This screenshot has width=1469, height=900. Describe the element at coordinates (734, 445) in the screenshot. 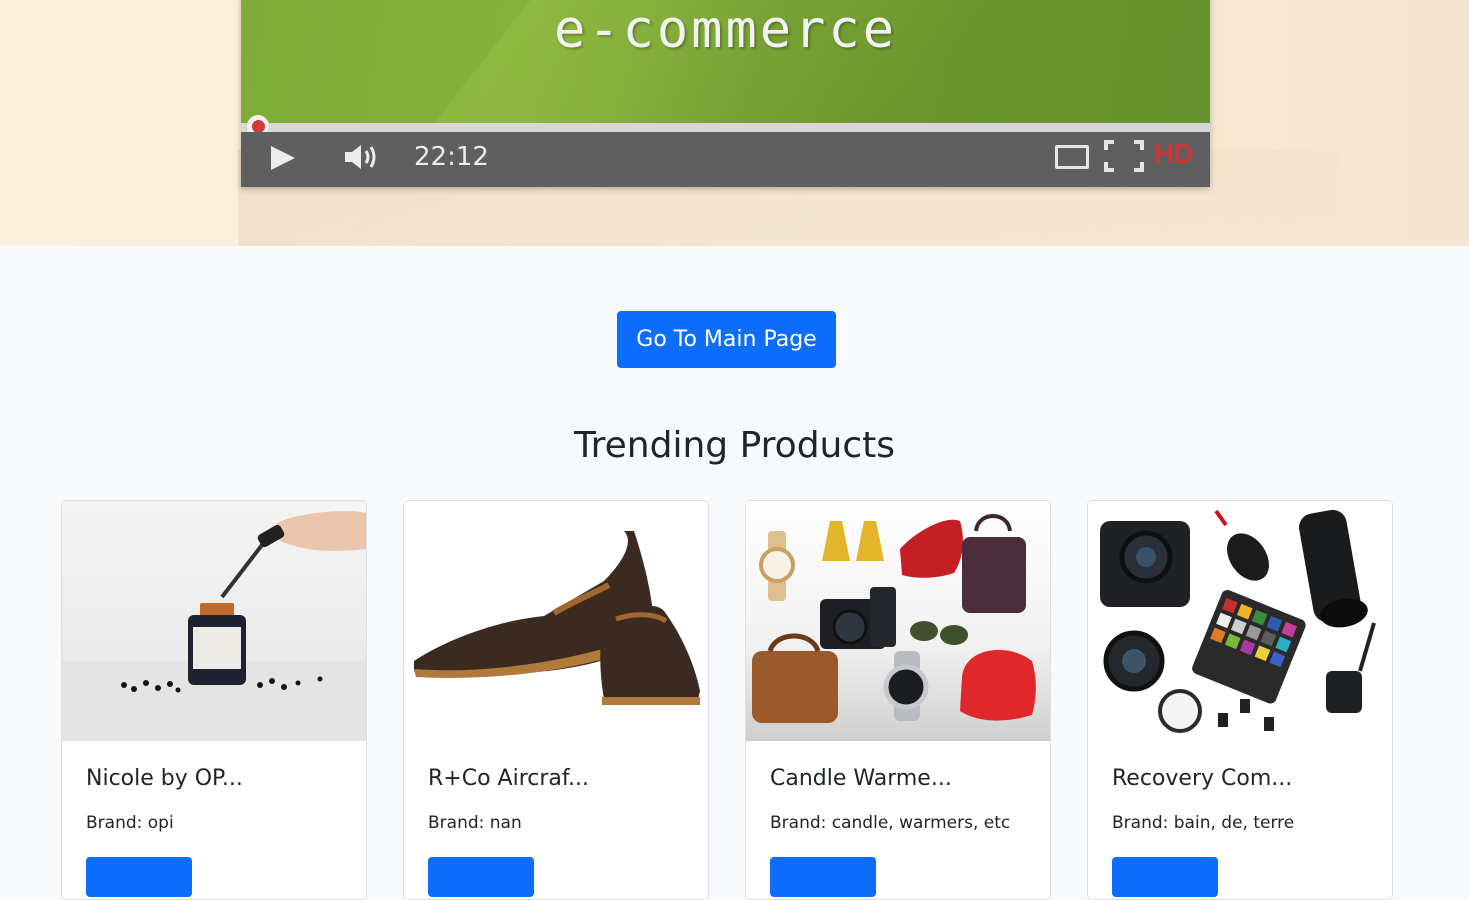

I see `section-title: Trending Products` at that location.